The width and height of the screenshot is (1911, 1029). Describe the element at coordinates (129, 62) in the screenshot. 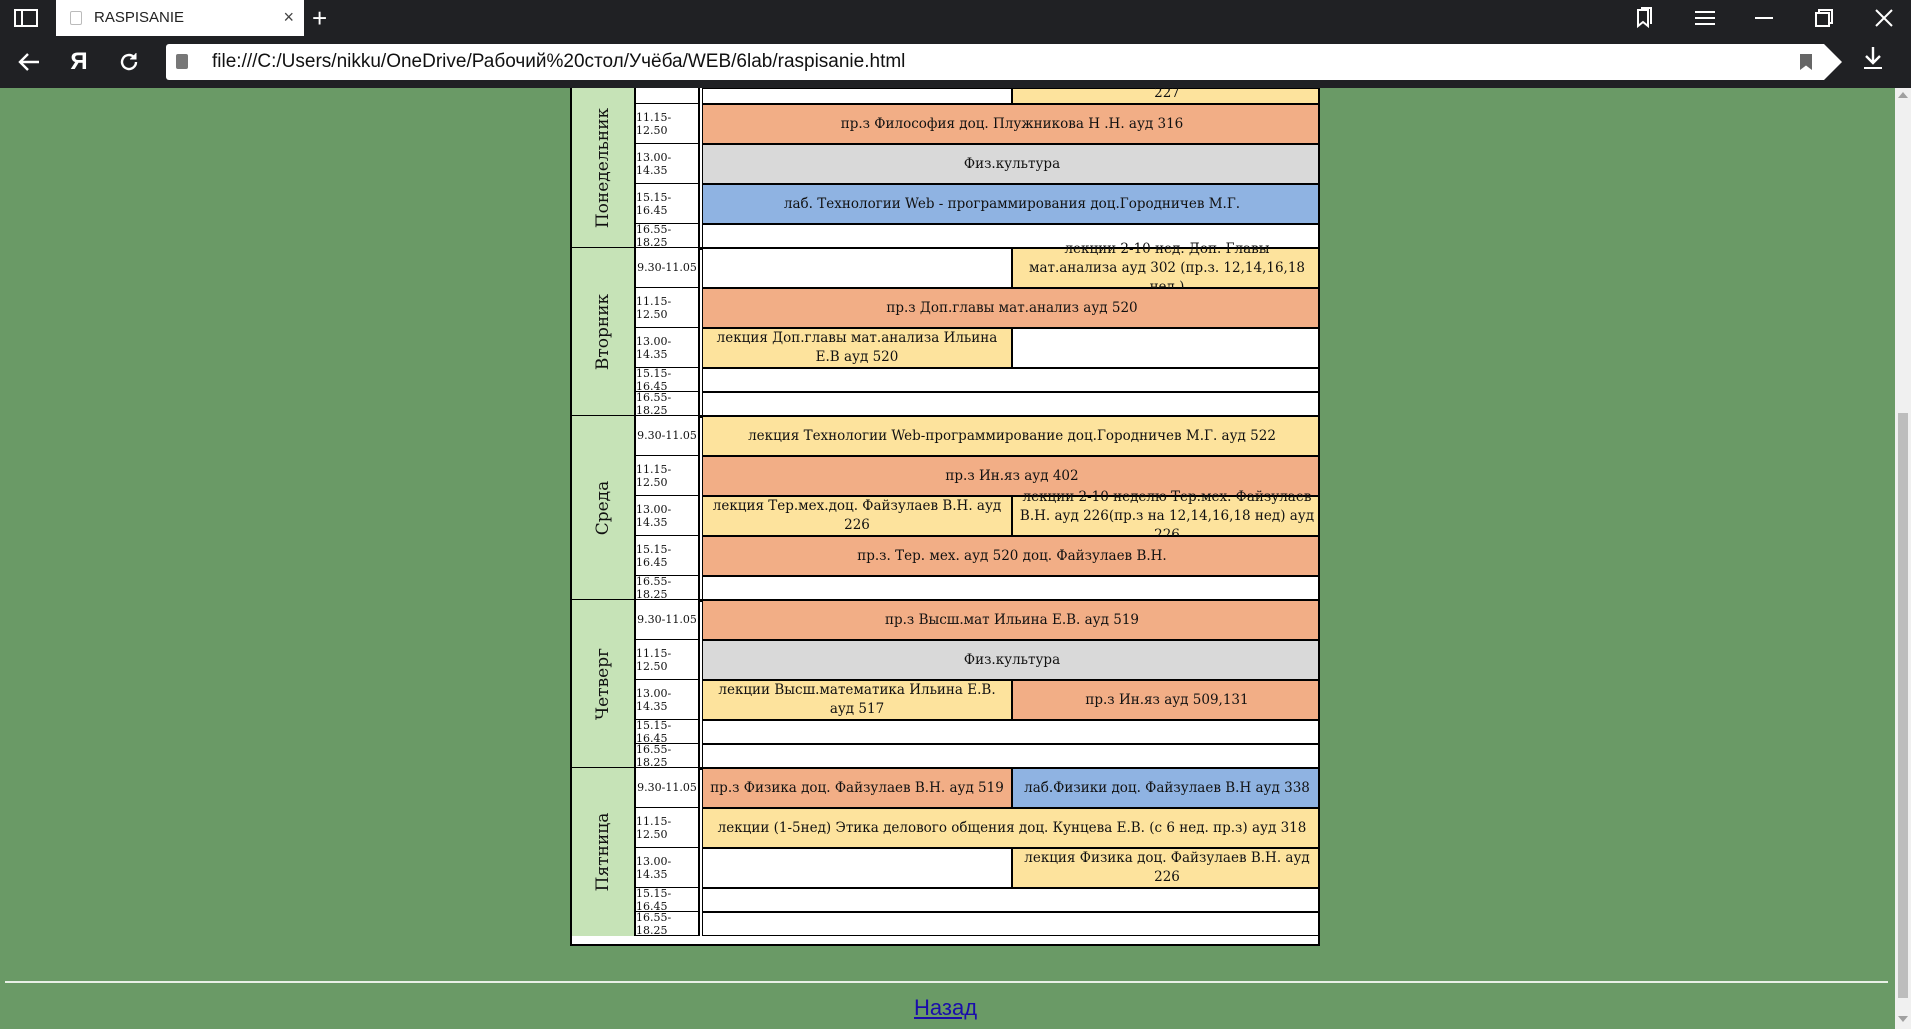

I see `reload-icon` at that location.